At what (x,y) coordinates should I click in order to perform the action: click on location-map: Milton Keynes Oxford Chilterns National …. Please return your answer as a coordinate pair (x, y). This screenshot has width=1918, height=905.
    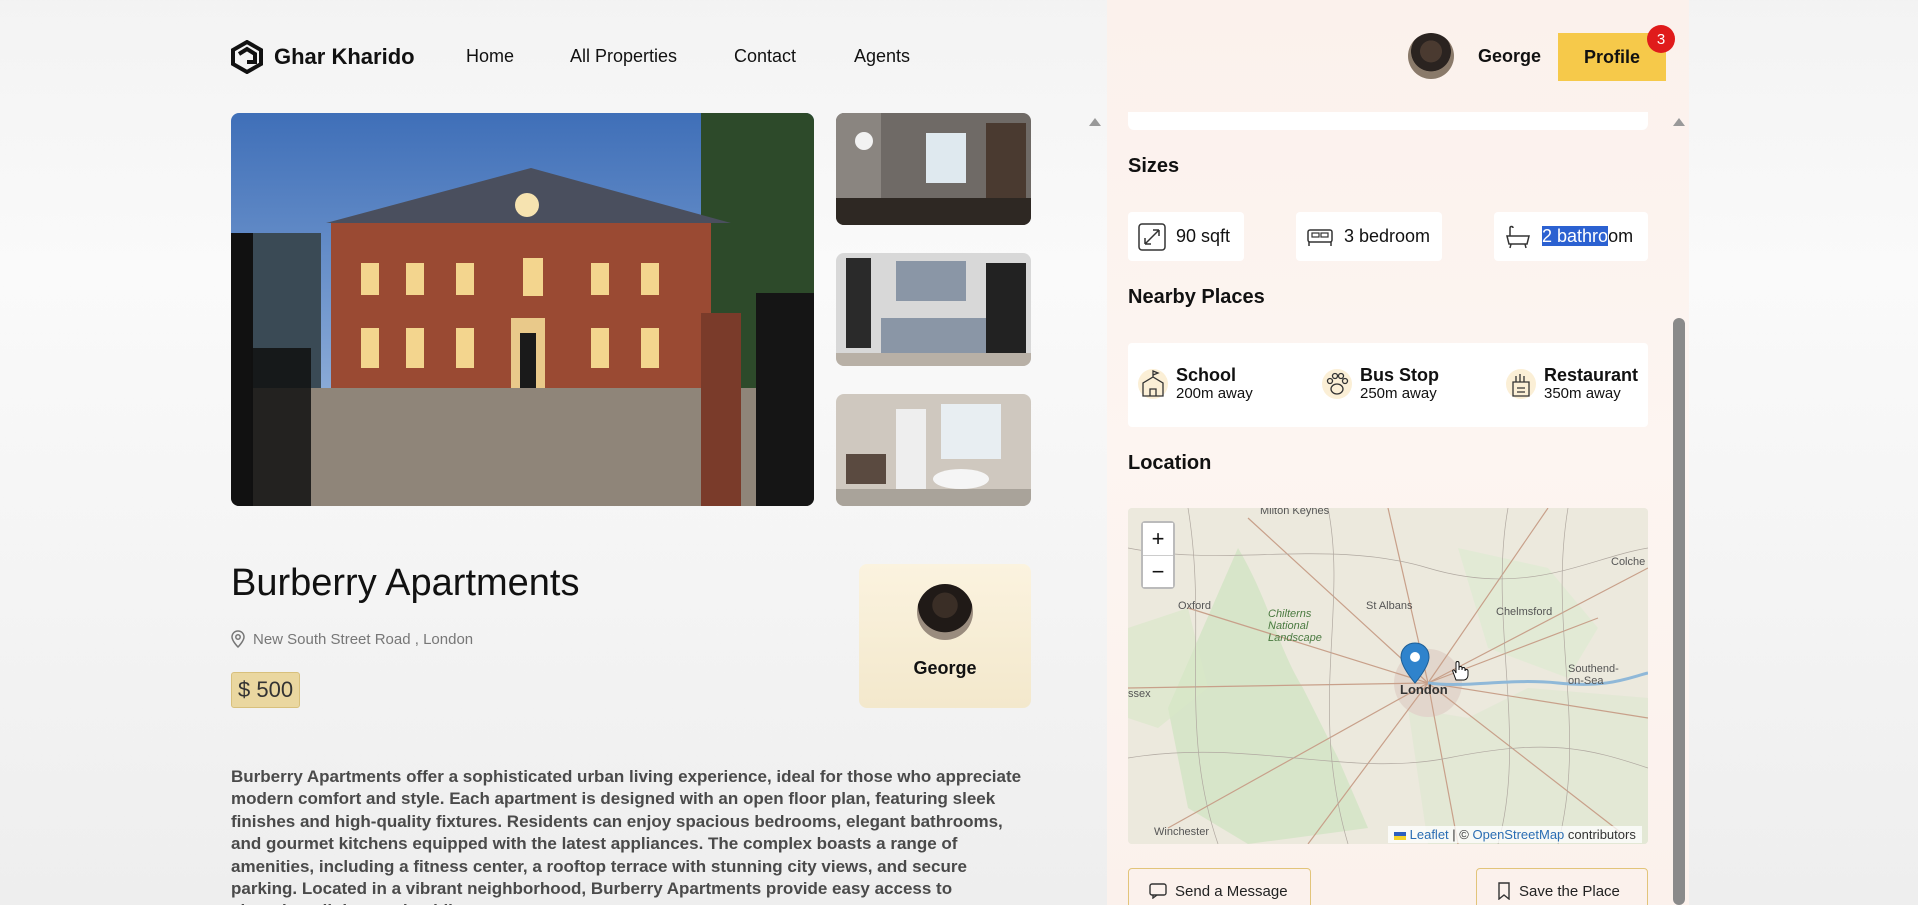
    Looking at the image, I should click on (1388, 676).